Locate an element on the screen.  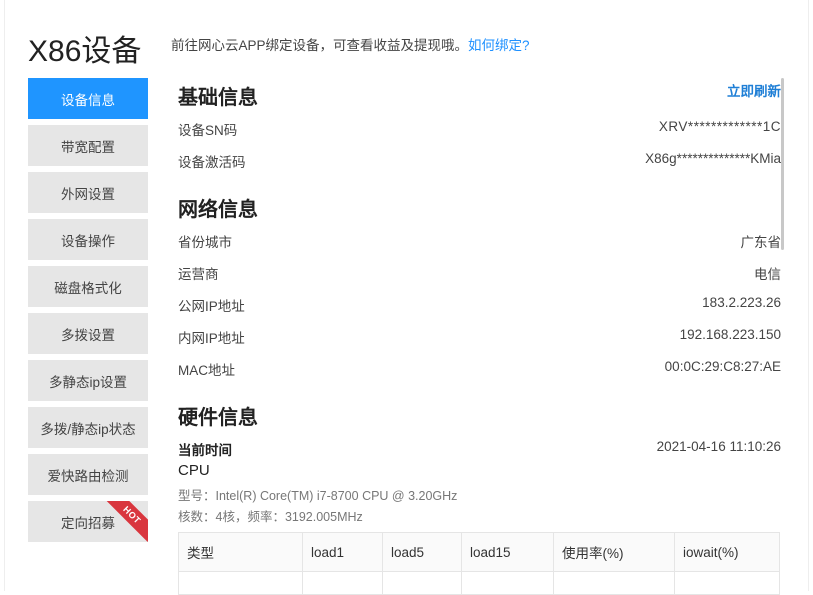
sidebar-item-multi-dial: 多拨设置 is located at coordinates (88, 333).